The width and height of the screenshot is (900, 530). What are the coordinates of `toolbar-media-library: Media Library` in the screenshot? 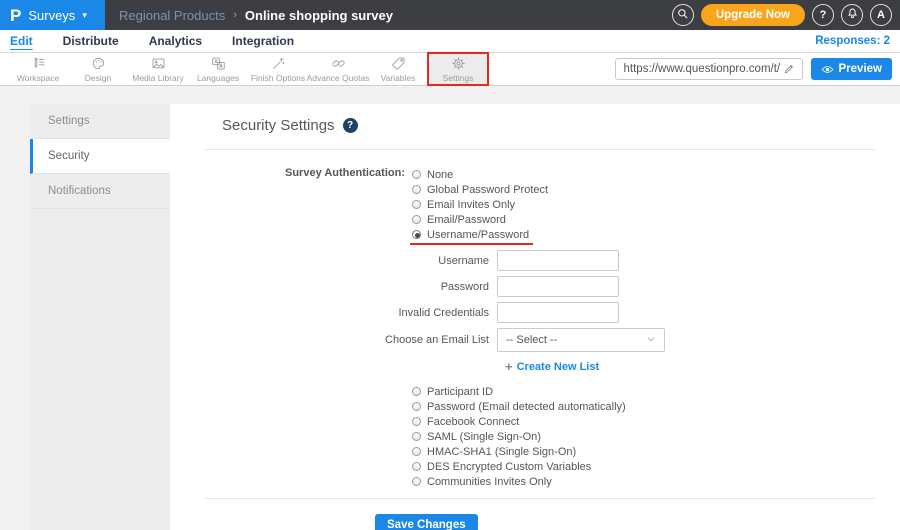 It's located at (158, 69).